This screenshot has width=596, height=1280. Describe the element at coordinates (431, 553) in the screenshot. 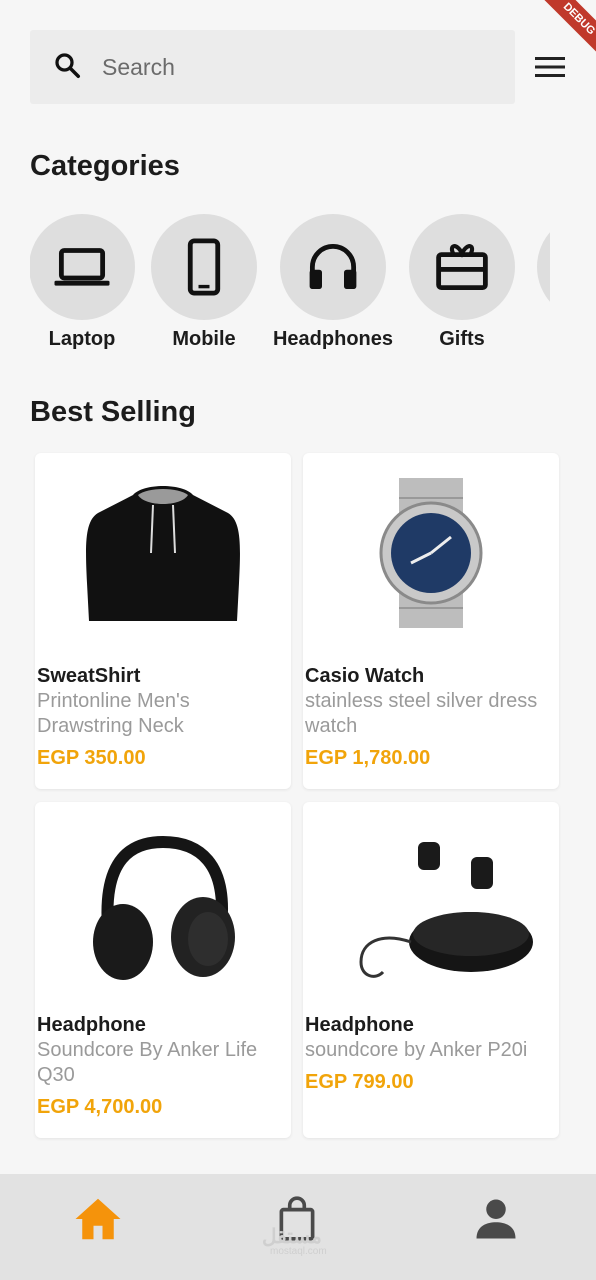

I see `watch-image` at that location.